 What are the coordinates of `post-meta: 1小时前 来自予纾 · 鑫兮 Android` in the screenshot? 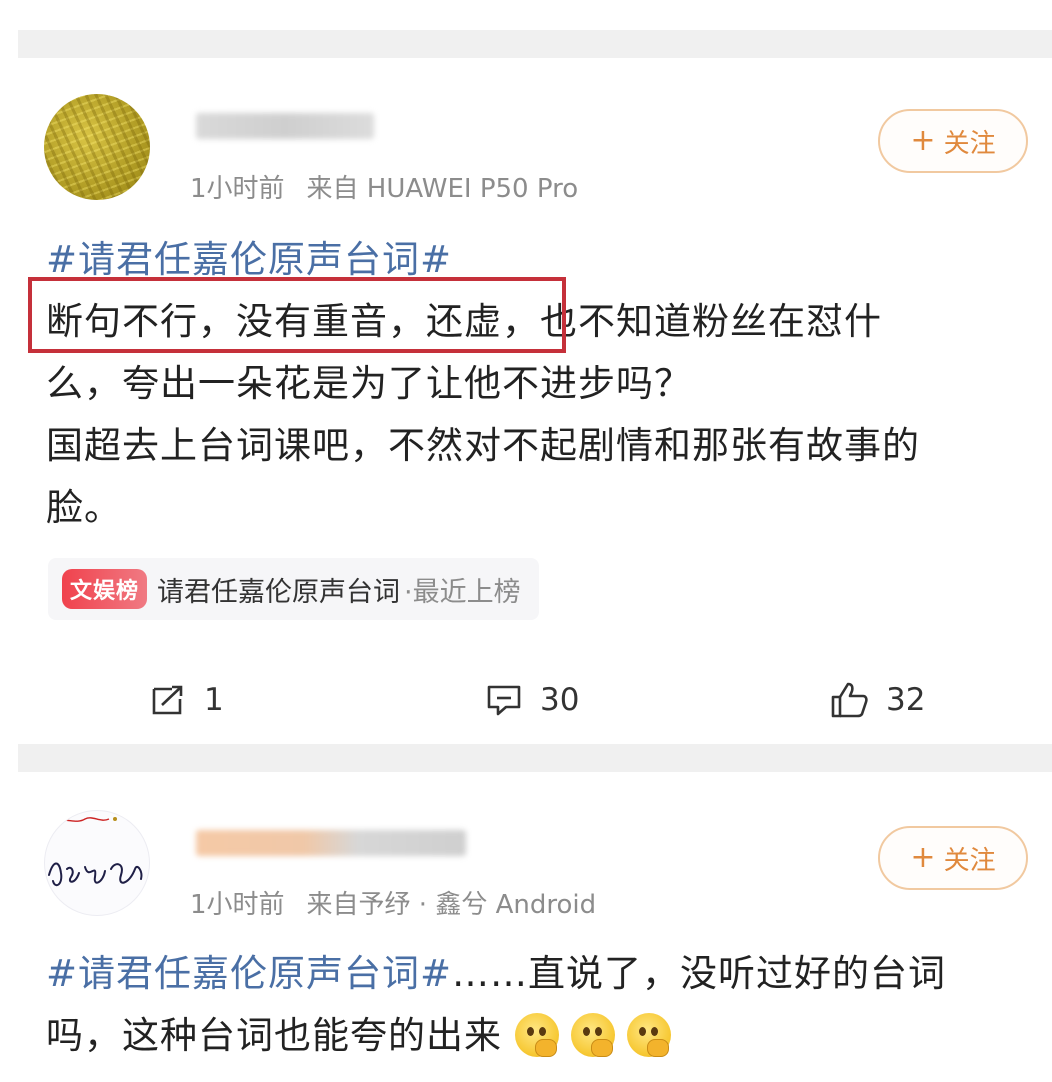 It's located at (393, 902).